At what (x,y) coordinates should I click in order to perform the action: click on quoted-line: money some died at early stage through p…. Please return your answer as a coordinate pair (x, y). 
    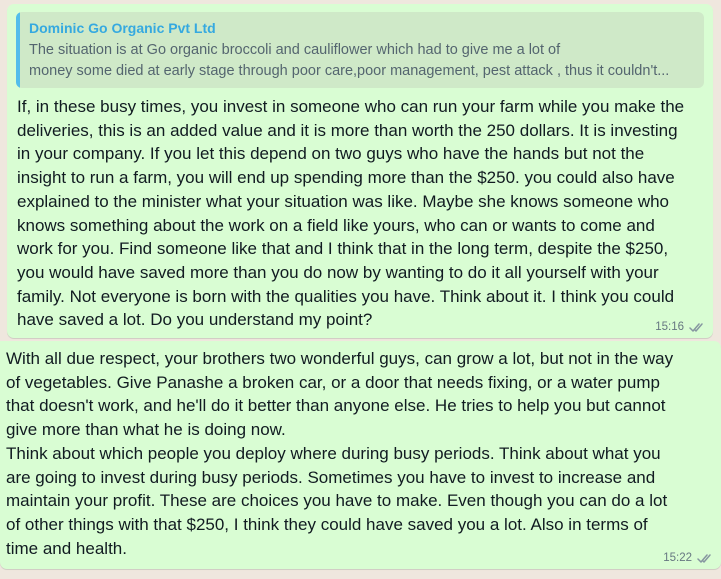
    Looking at the image, I should click on (349, 71).